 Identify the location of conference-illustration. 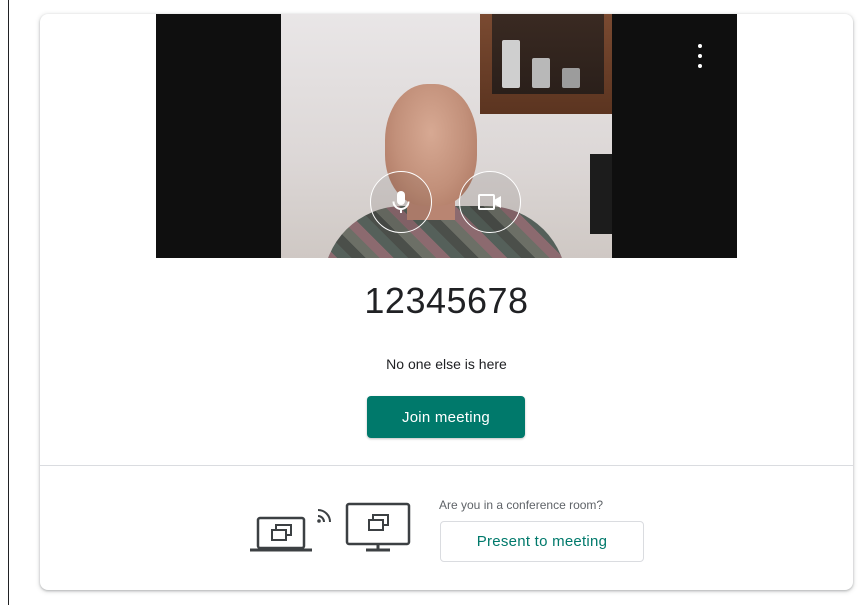
(332, 528).